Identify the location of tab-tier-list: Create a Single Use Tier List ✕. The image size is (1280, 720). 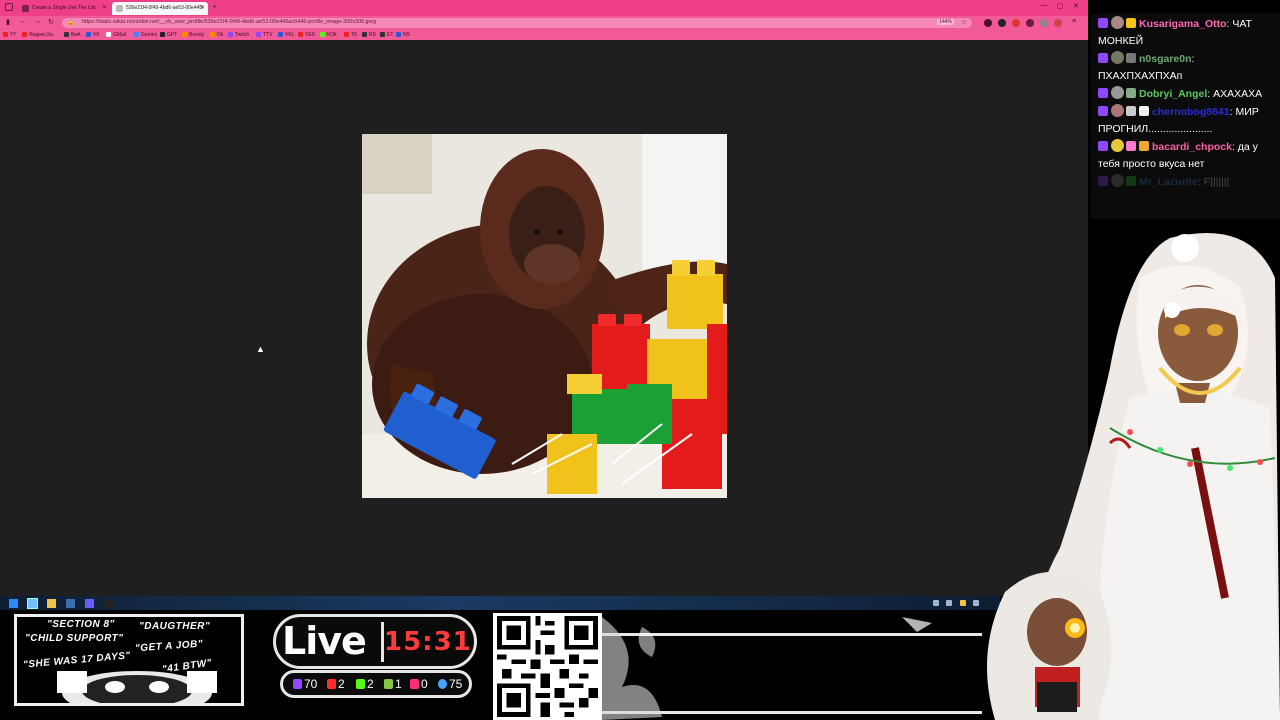
(64, 8).